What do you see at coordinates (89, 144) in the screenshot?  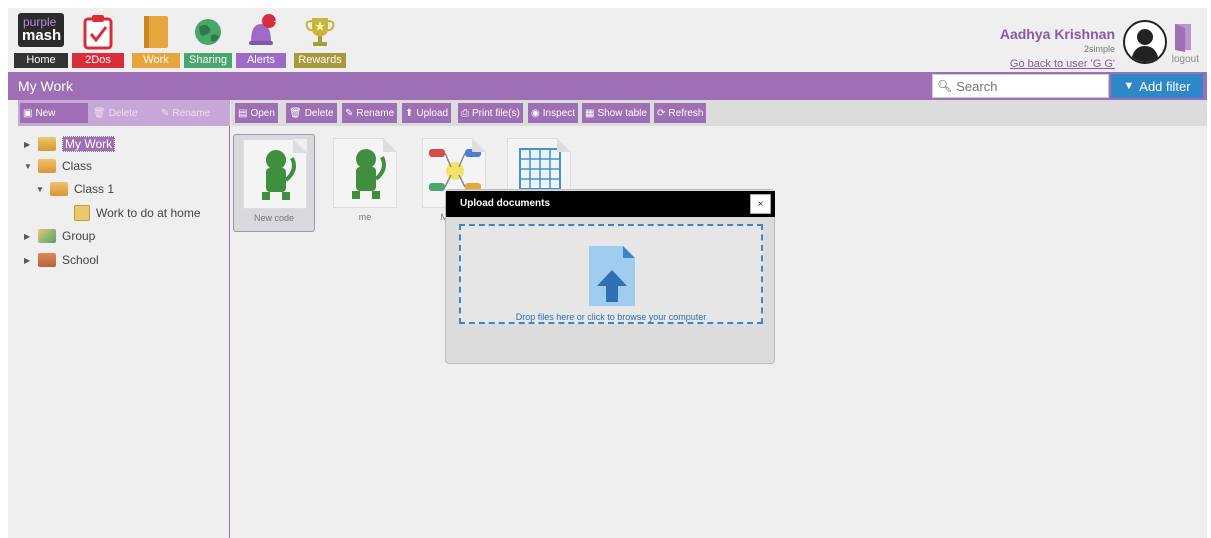 I see `tree-label-my-work: My Work` at bounding box center [89, 144].